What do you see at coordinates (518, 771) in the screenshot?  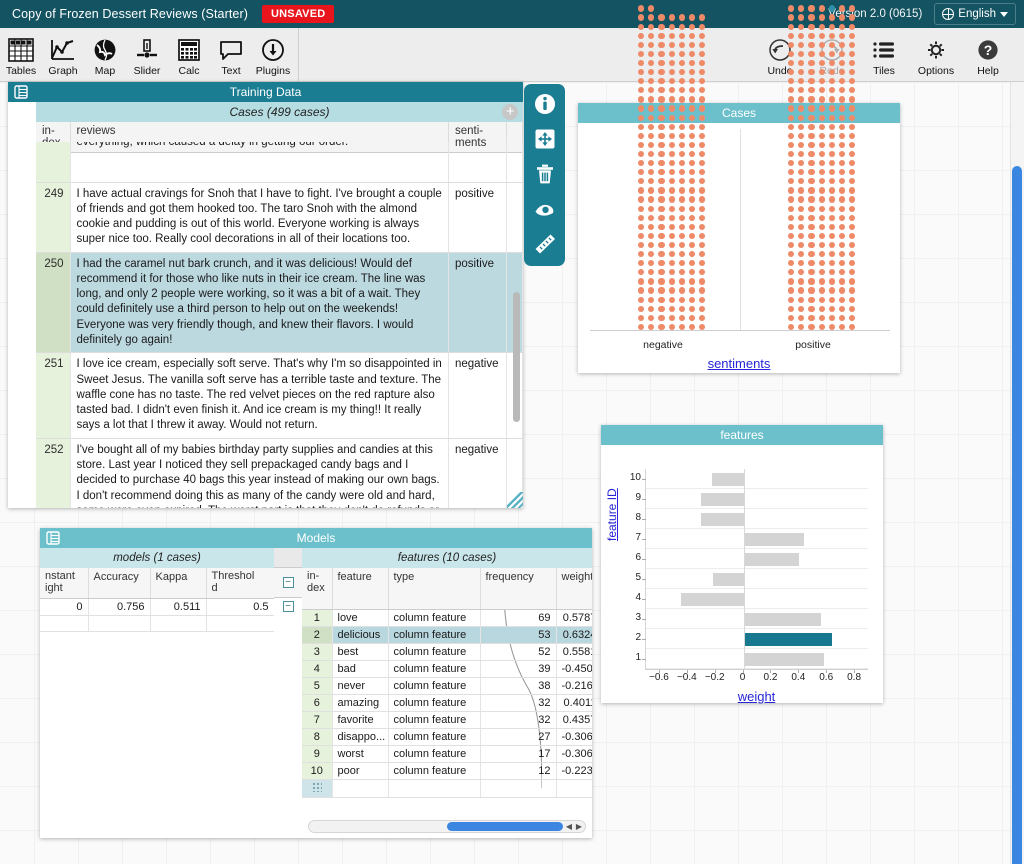 I see `cell-frequency: 12` at bounding box center [518, 771].